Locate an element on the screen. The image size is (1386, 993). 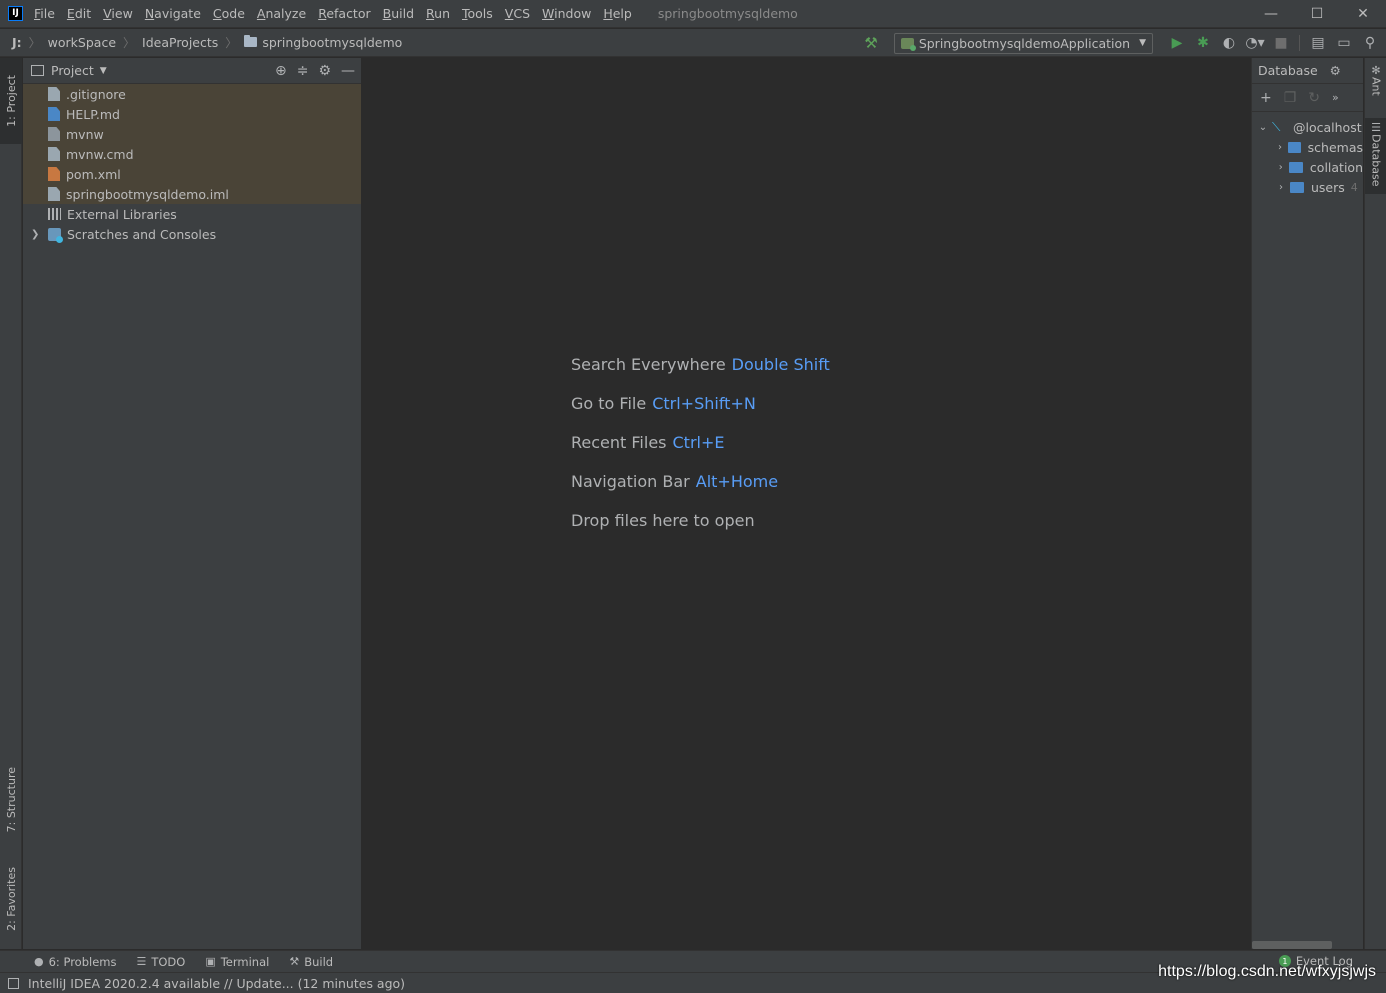
breadcrumb-drive: J: is located at coordinates (17, 42).